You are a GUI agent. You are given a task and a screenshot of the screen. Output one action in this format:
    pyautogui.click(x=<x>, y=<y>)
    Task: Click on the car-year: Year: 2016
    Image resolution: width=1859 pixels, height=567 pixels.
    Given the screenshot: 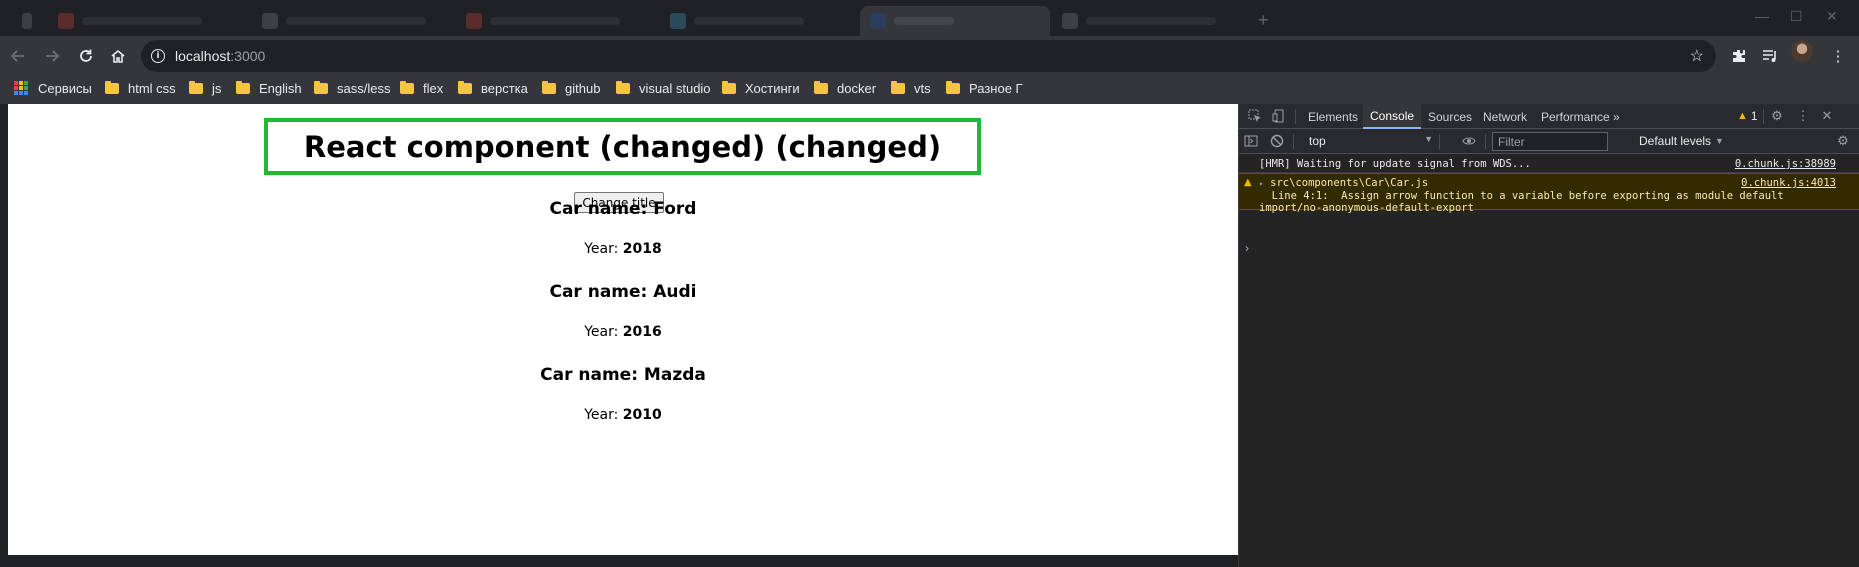 What is the action you would take?
    pyautogui.click(x=623, y=332)
    